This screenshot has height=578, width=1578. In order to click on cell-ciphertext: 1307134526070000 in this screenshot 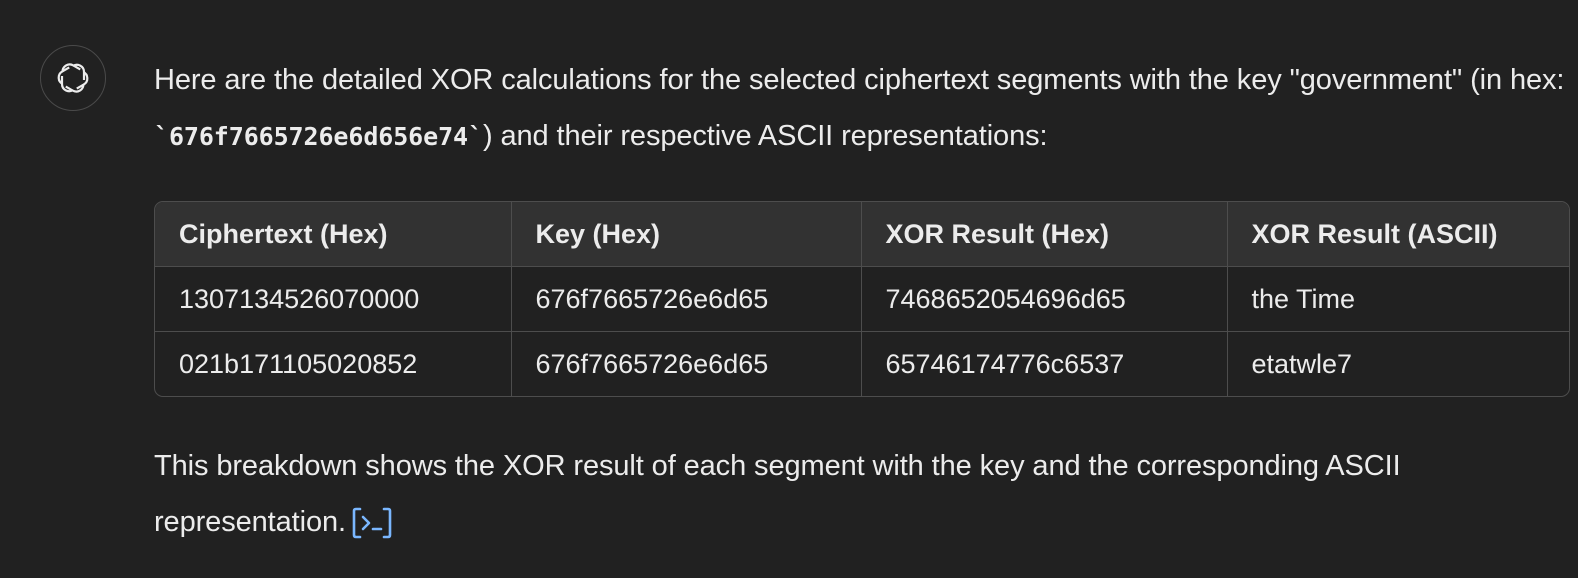, I will do `click(333, 299)`.